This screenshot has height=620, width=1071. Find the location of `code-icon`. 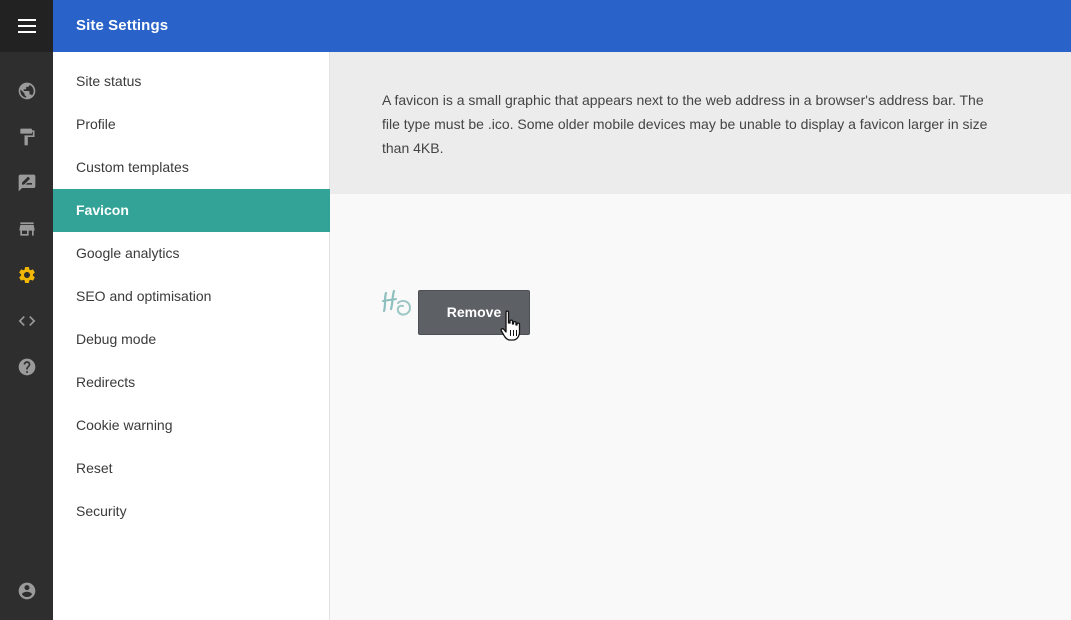

code-icon is located at coordinates (26, 321).